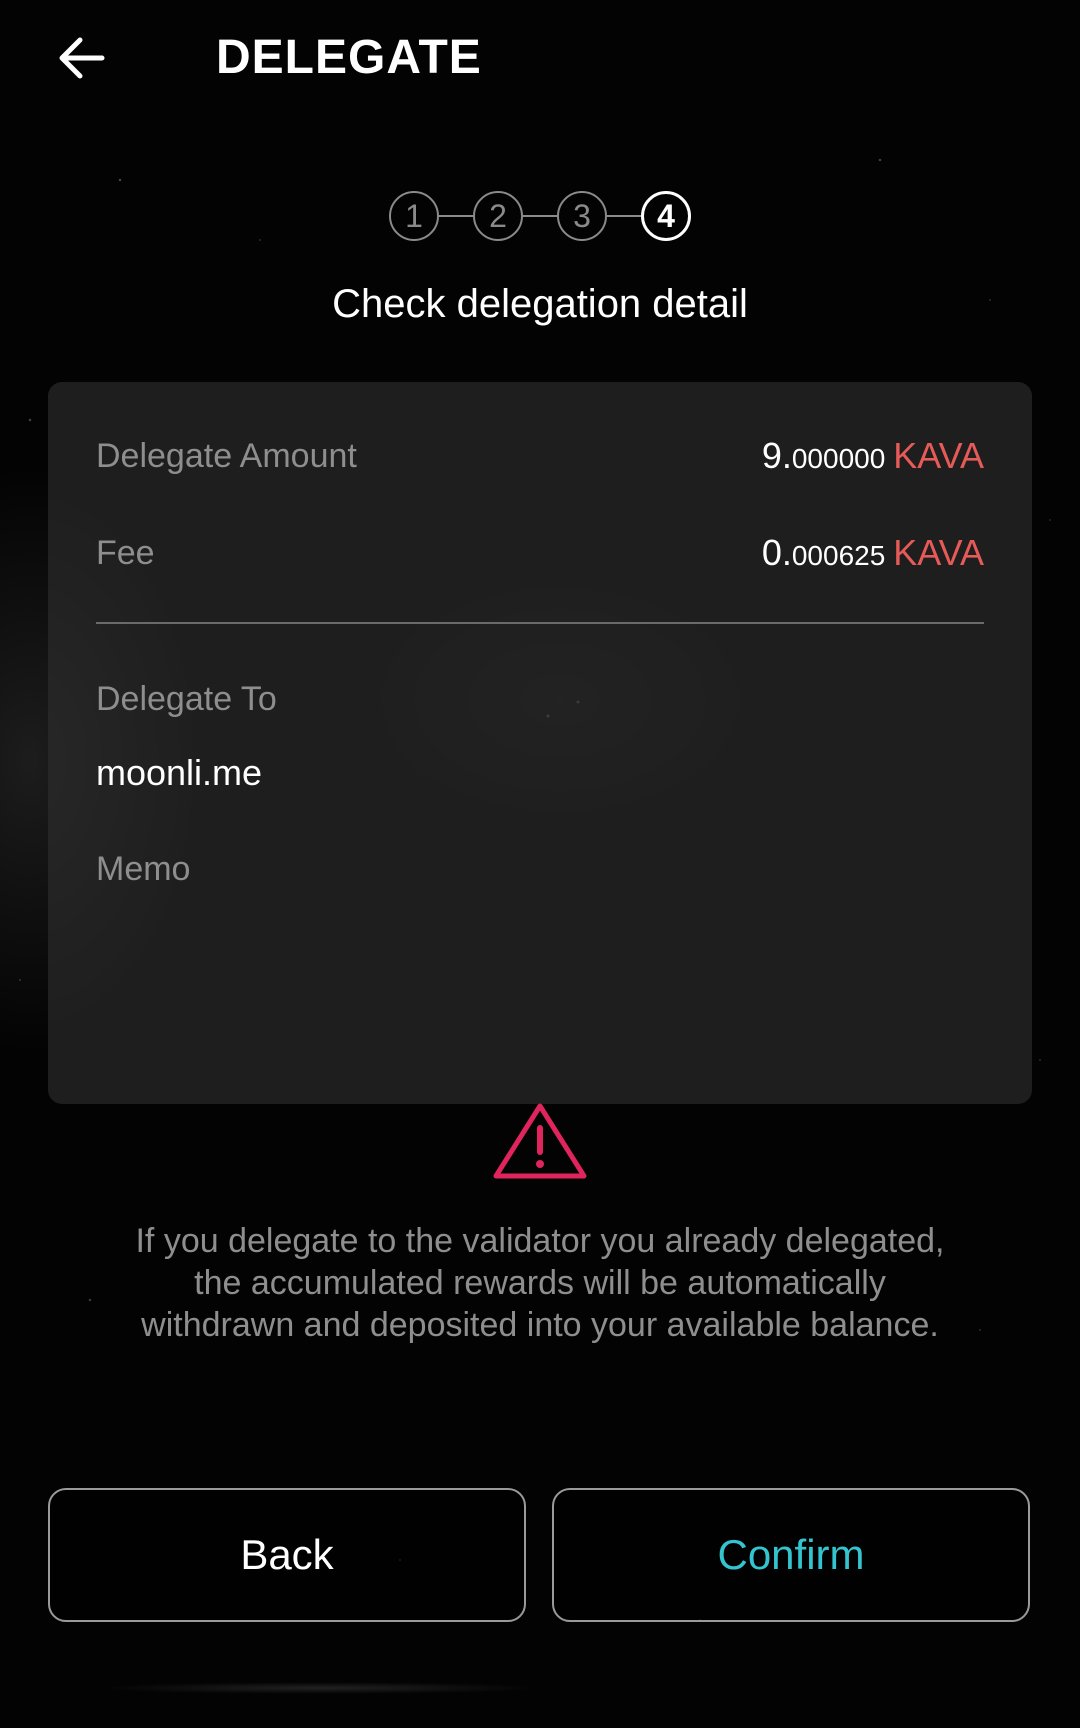  I want to click on fee-label: Fee, so click(125, 552).